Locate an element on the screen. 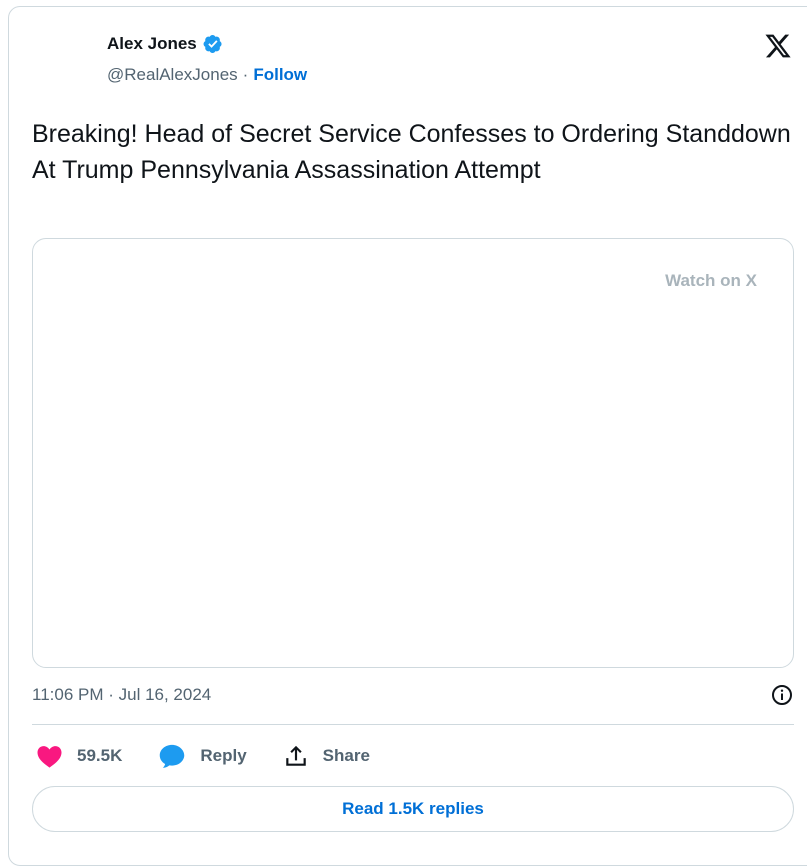  share-button: Share is located at coordinates (326, 756).